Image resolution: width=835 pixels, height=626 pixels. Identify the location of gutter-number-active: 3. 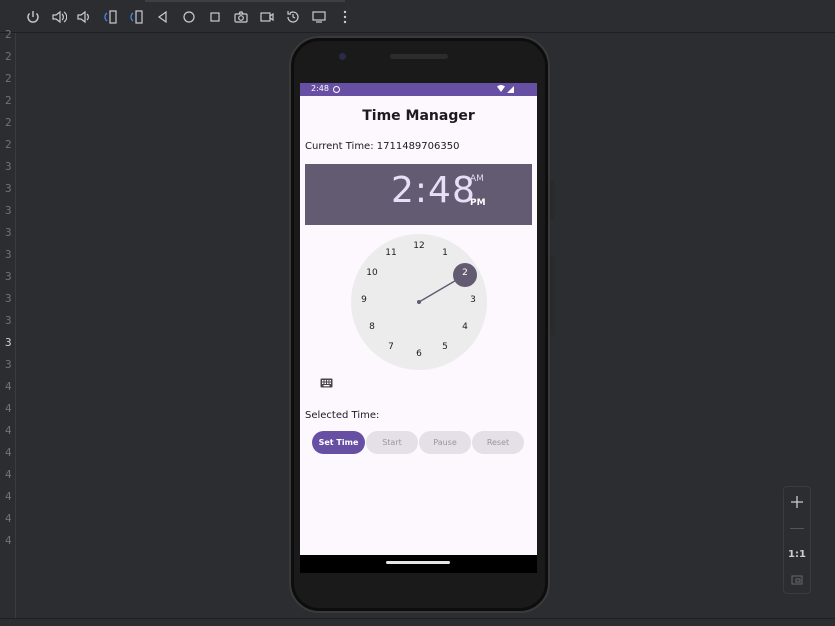
(8, 342).